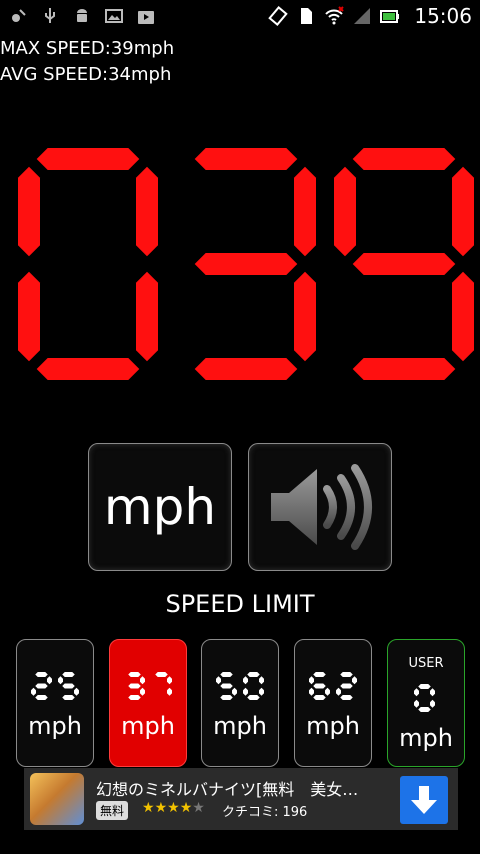  I want to click on user-limit-label: USER, so click(426, 663).